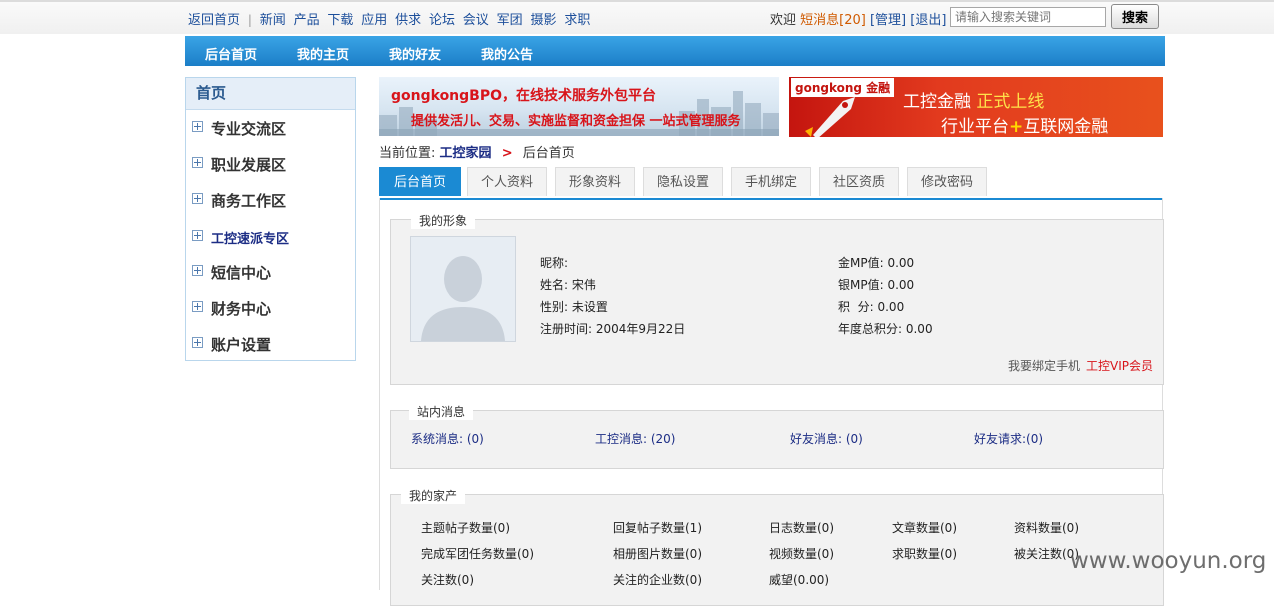  Describe the element at coordinates (420, 181) in the screenshot. I see `tab-dashboard: 后台首页` at that location.